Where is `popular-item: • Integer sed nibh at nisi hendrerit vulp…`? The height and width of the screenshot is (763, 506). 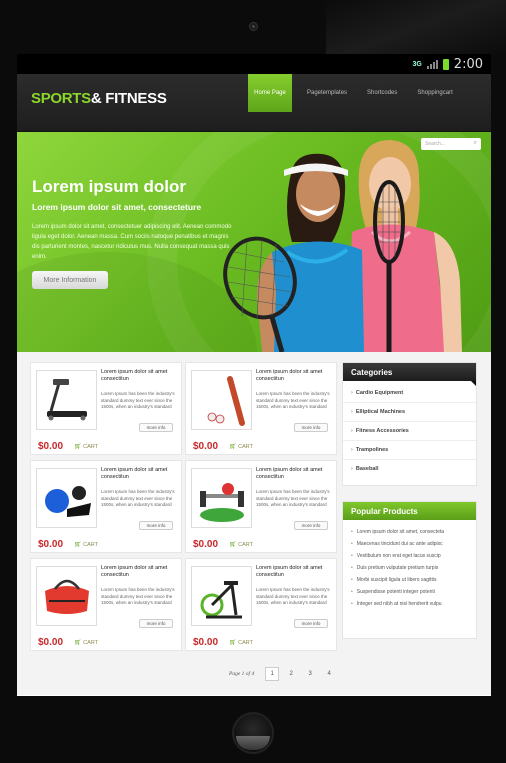
popular-item: • Integer sed nibh at nisi hendrerit vulp… is located at coordinates (409, 604).